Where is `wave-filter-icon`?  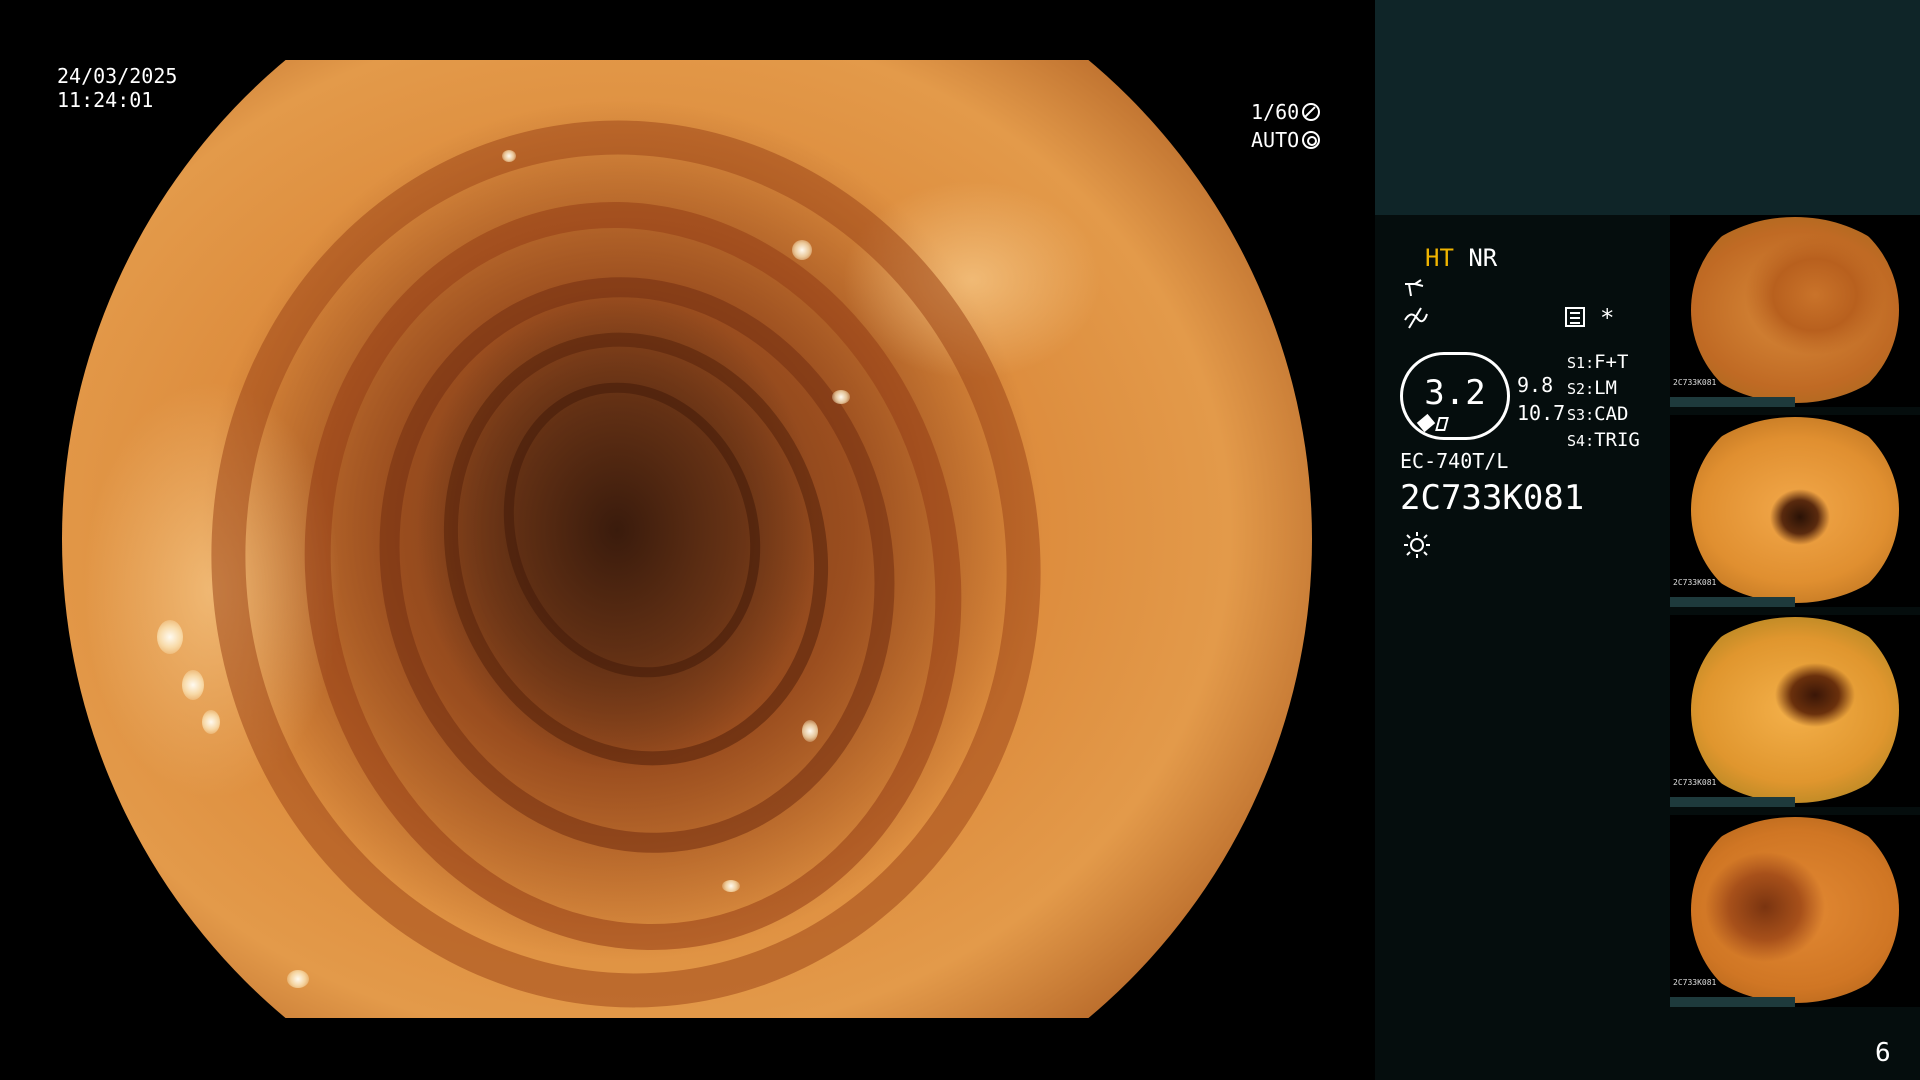 wave-filter-icon is located at coordinates (1414, 288).